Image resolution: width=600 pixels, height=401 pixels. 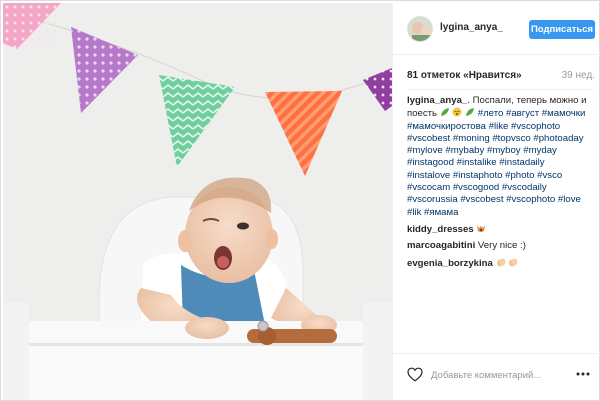 What do you see at coordinates (482, 150) in the screenshot?
I see `hashtag-line: #mylove #mybaby #myboy #myday` at bounding box center [482, 150].